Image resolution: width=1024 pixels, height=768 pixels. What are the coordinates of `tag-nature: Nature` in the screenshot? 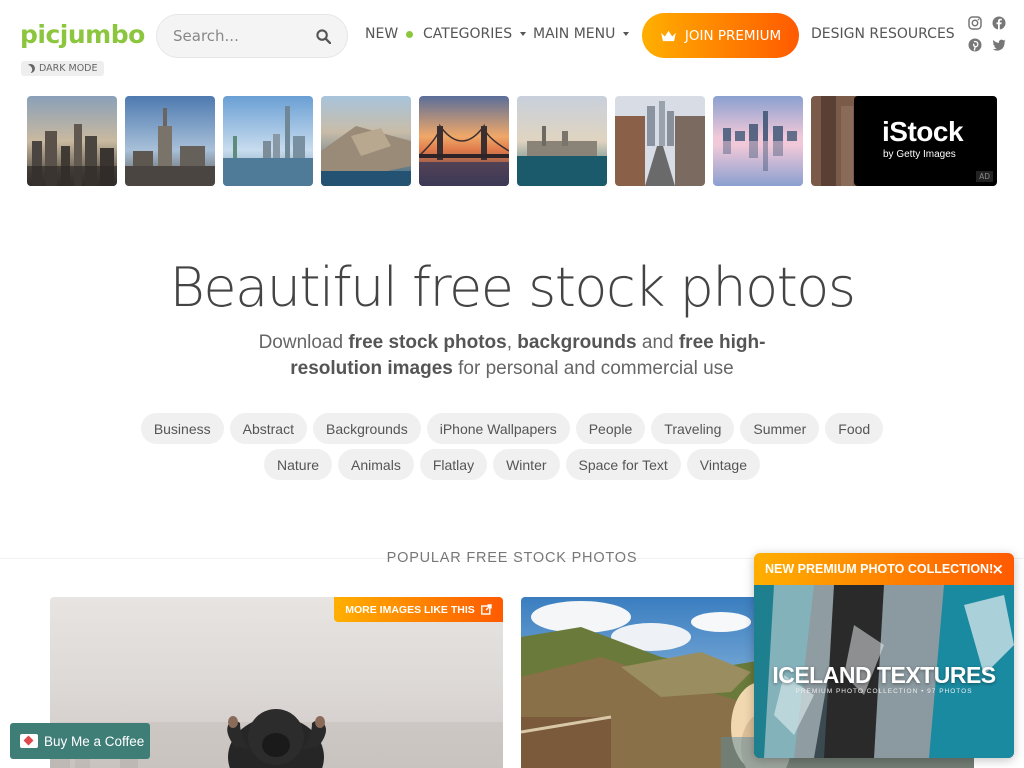 It's located at (298, 464).